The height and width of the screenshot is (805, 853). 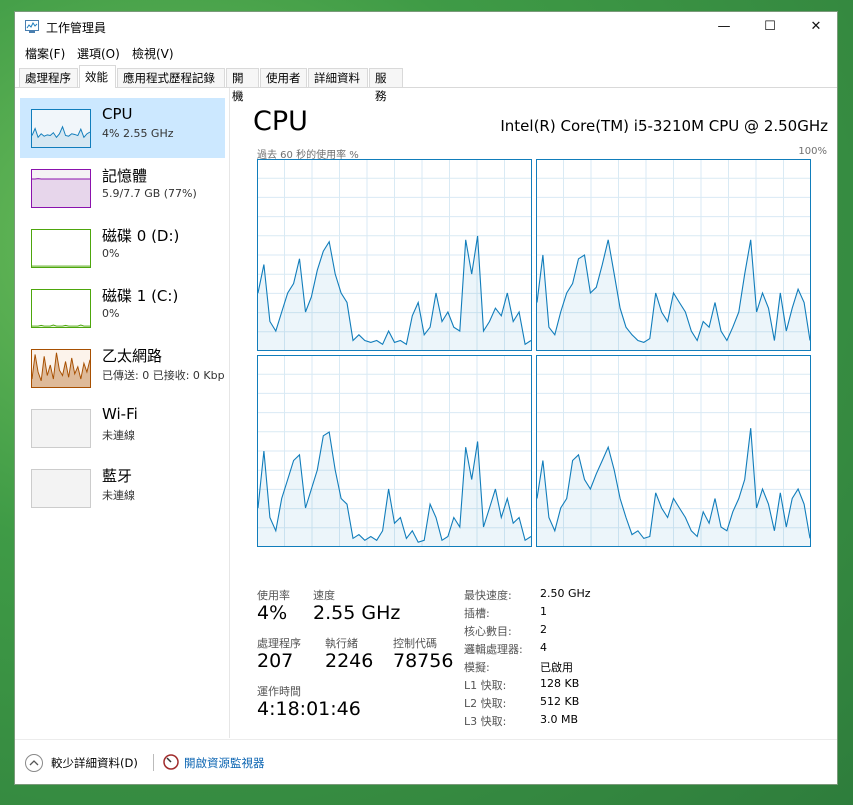 I want to click on spec-label: 核心數目:, so click(x=488, y=631).